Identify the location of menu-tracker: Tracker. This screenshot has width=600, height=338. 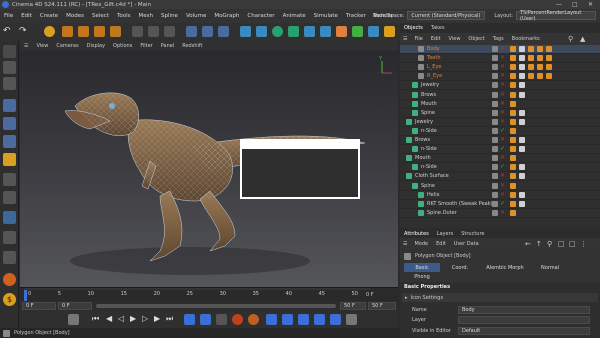
(356, 16).